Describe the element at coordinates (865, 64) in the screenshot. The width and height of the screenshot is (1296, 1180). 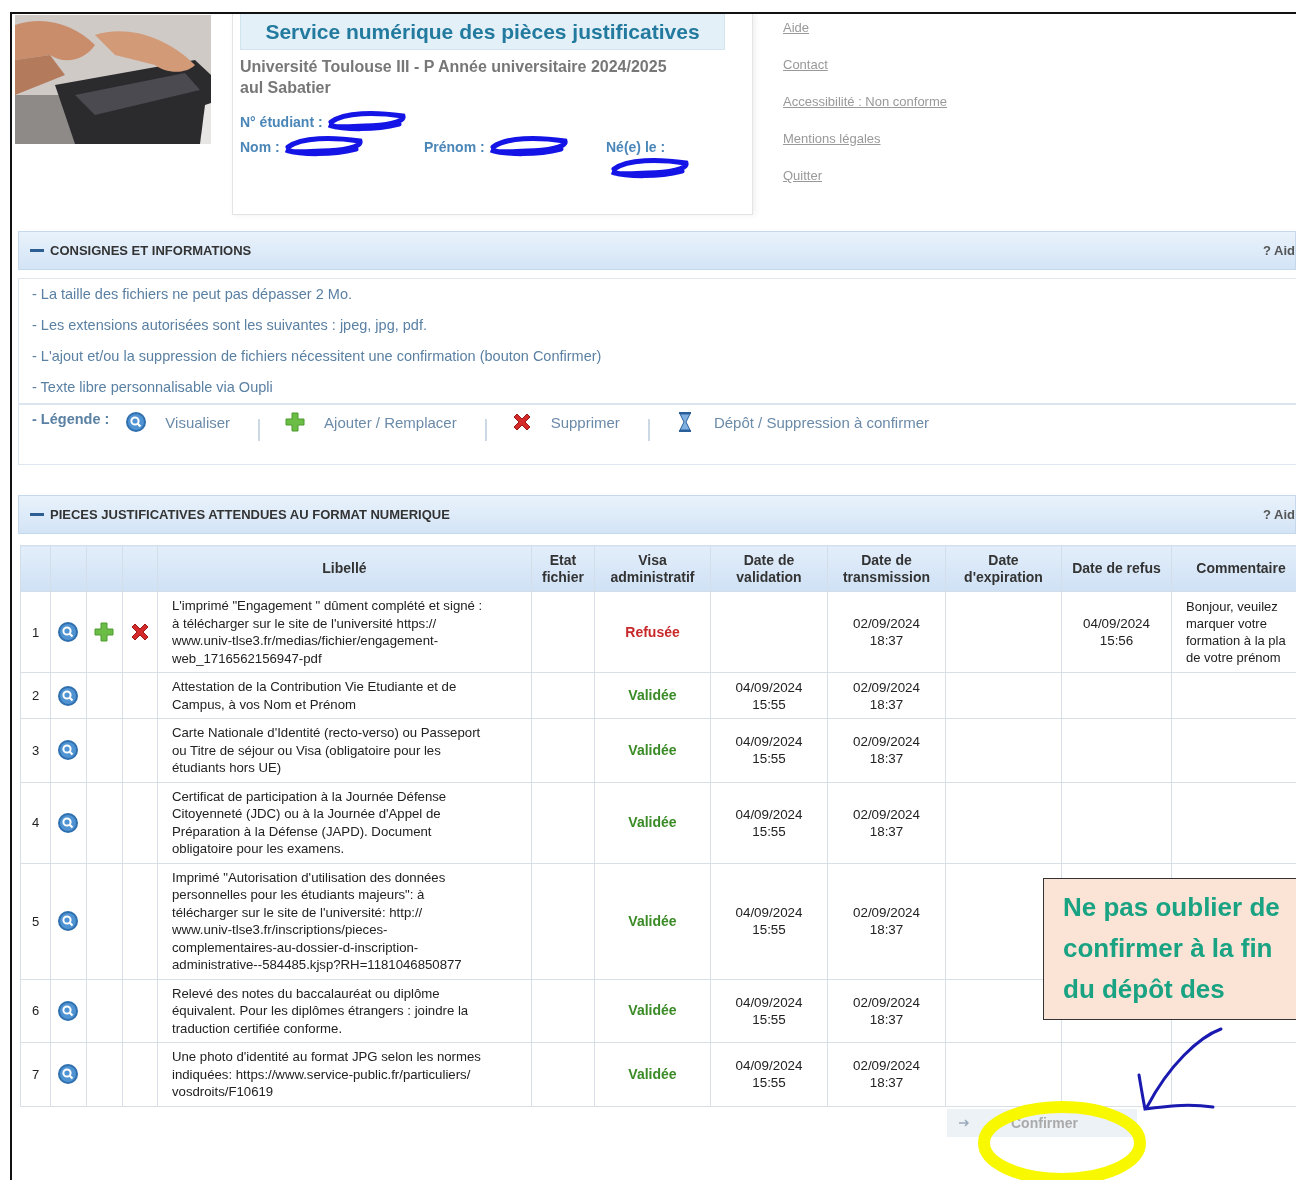
I see `header-link: Contact` at that location.